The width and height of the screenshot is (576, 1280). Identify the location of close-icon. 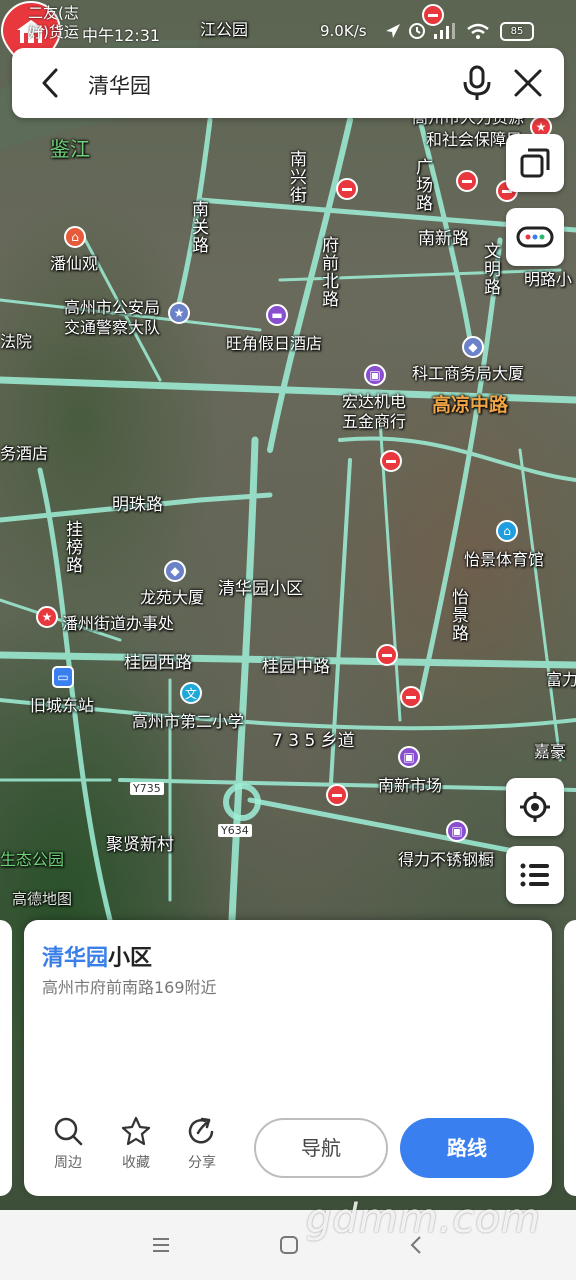
(528, 83).